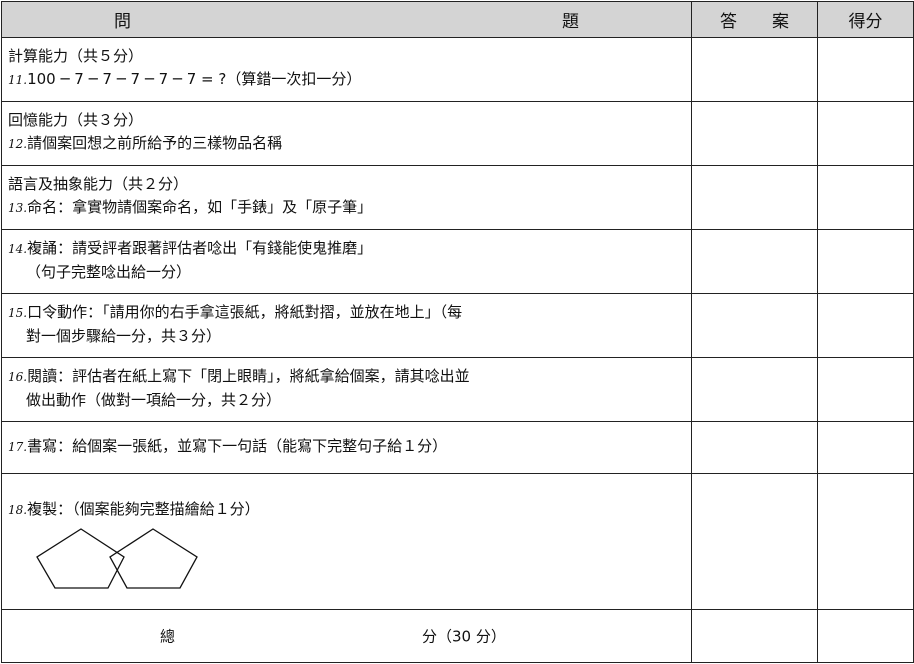 The image size is (914, 664). I want to click on question-number: 13., so click(18, 208).